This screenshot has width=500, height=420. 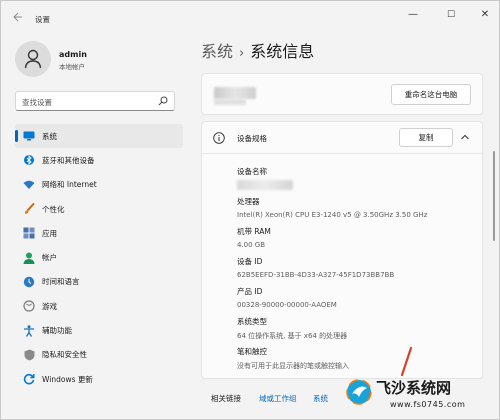 I want to click on spec-label-pen-touch: 笔和触控, so click(x=252, y=351).